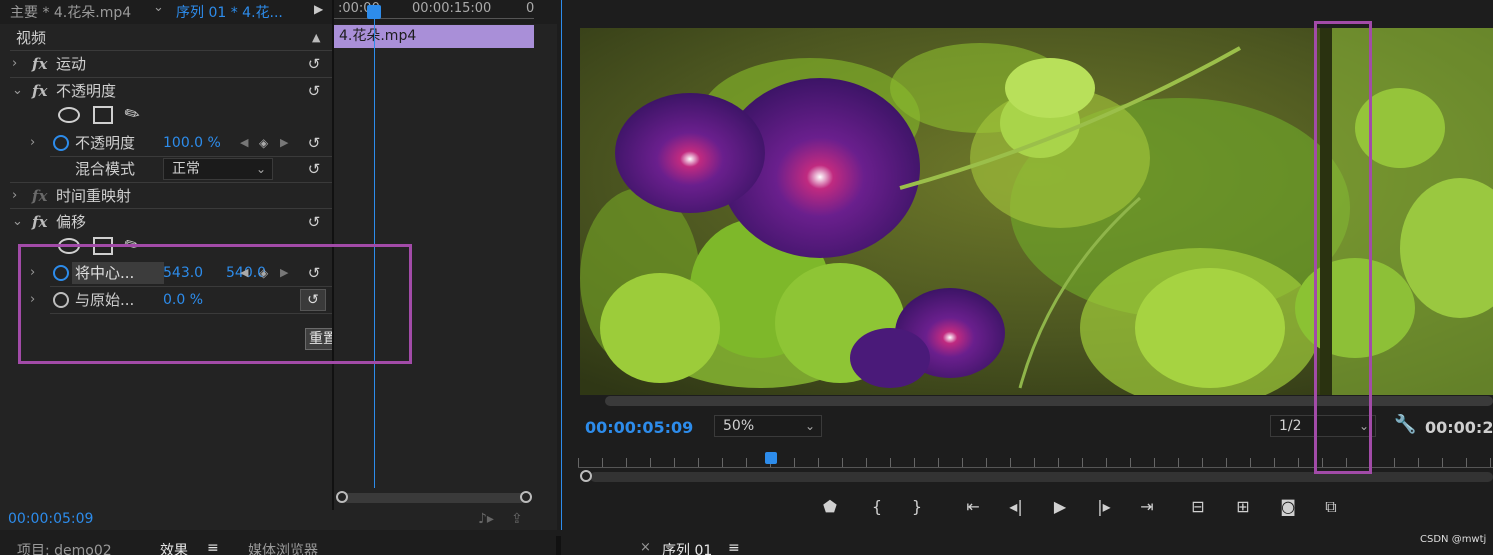 Image resolution: width=1493 pixels, height=555 pixels. I want to click on close-icon: ×, so click(645, 547).